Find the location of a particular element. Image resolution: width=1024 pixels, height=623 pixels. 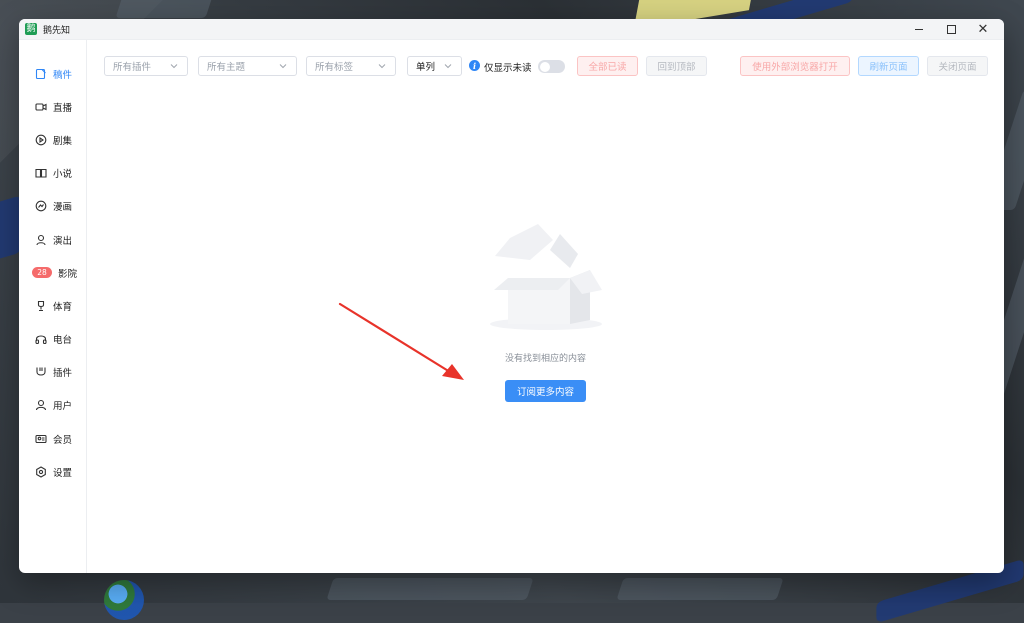

sidebar-item-label: 会员 is located at coordinates (63, 440).